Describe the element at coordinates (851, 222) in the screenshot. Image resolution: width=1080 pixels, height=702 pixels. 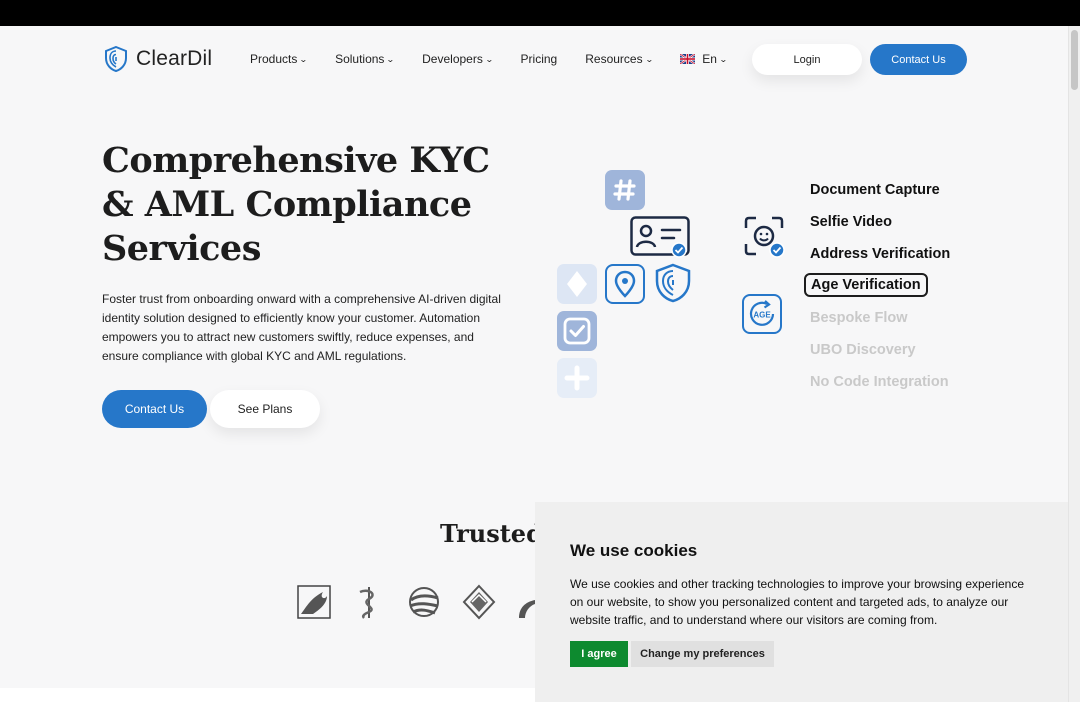
I see `feature-selfie-video: Selfie Video` at that location.